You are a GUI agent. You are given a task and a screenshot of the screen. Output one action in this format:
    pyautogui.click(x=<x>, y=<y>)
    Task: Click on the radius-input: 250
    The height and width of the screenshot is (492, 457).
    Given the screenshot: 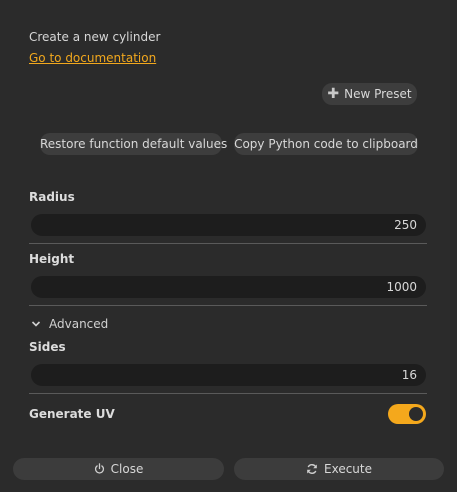 What is the action you would take?
    pyautogui.click(x=228, y=225)
    